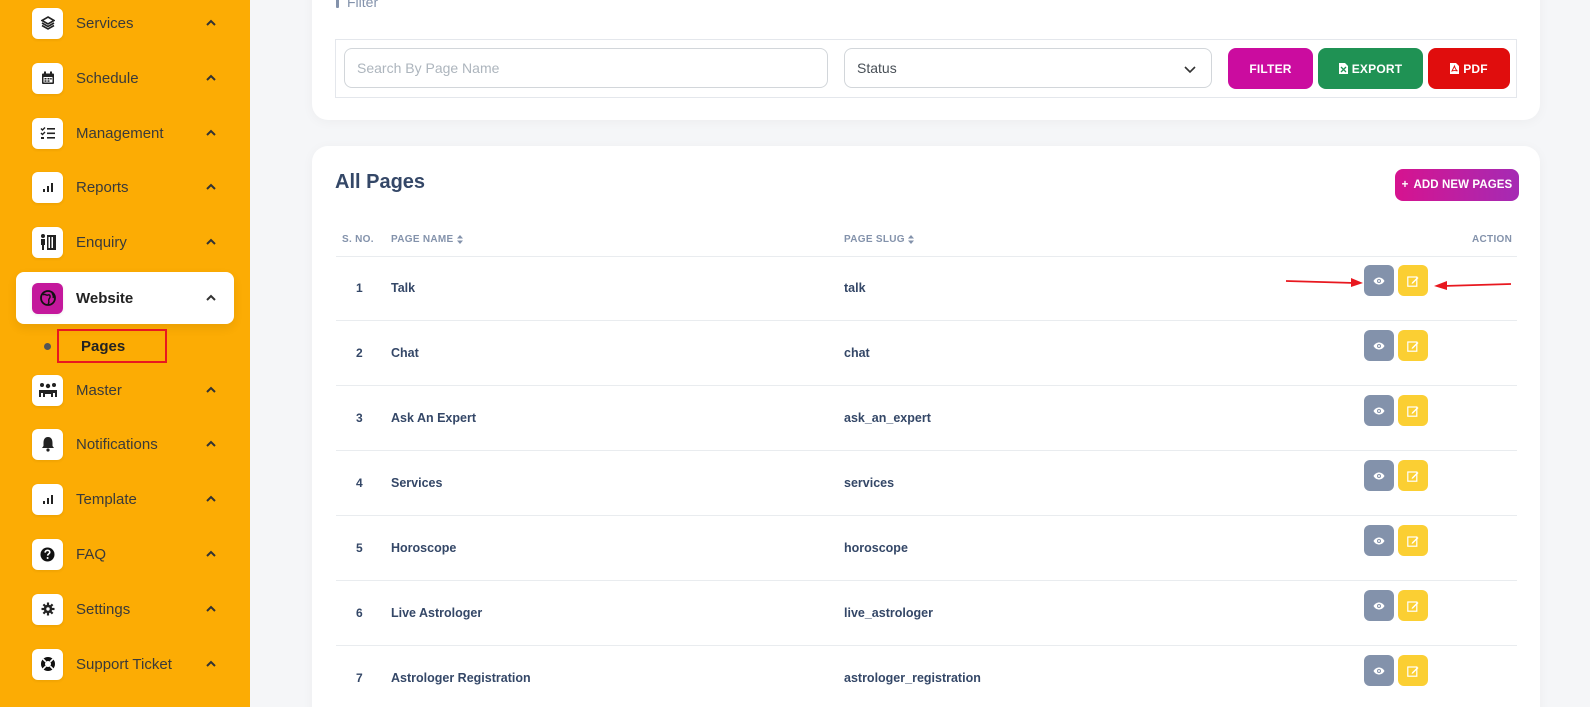 This screenshot has width=1590, height=707. I want to click on add-new-pages-button: + ADD NEW PAGES, so click(1457, 185).